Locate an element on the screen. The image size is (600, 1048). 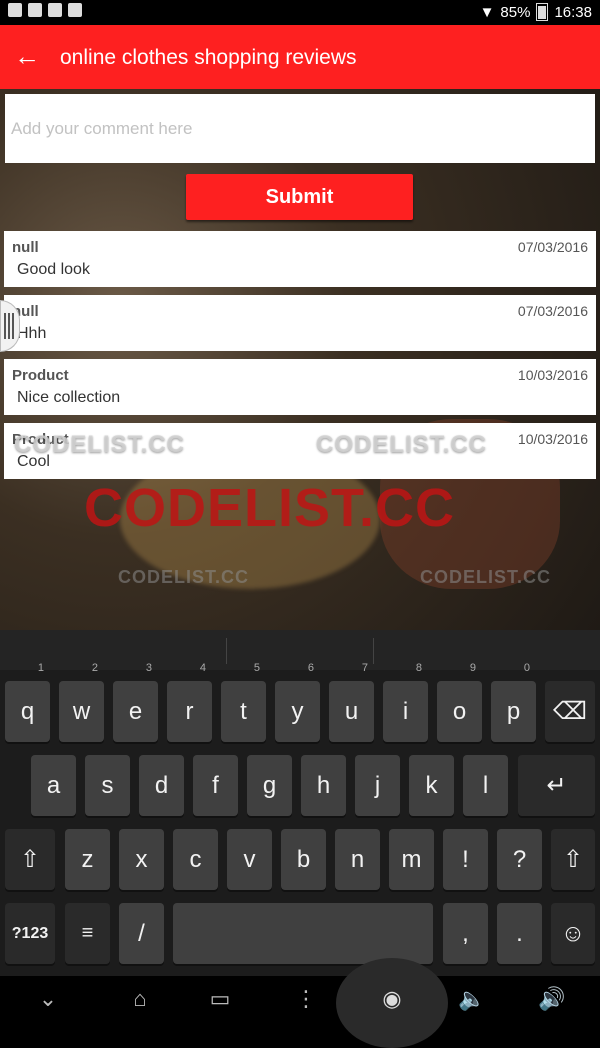
key-m: m is located at coordinates (411, 859).